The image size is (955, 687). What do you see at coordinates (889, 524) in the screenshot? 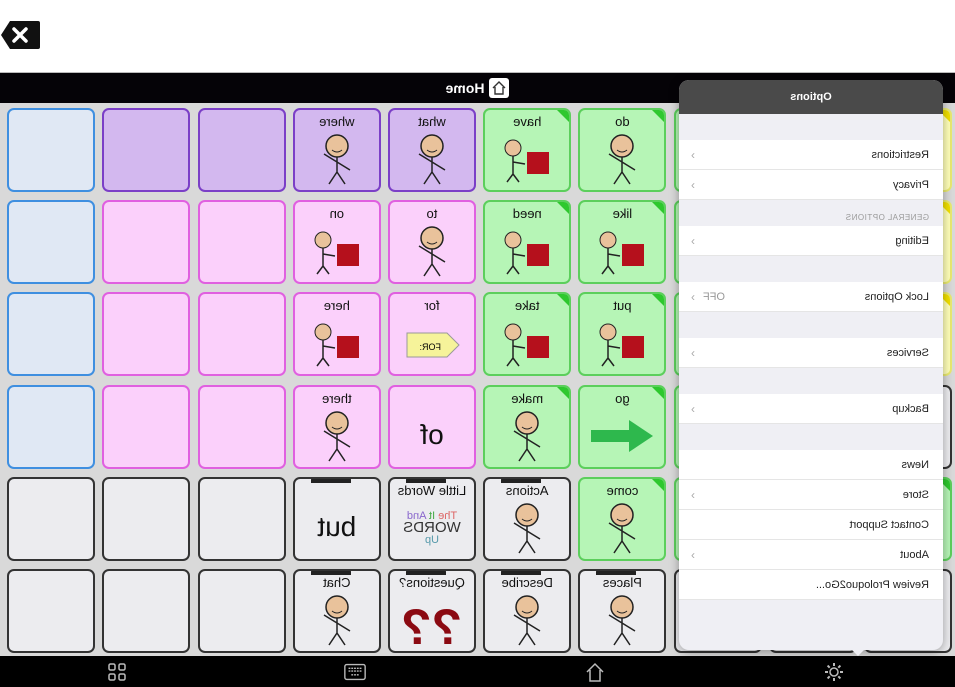
I see `option-label: Contact Support` at bounding box center [889, 524].